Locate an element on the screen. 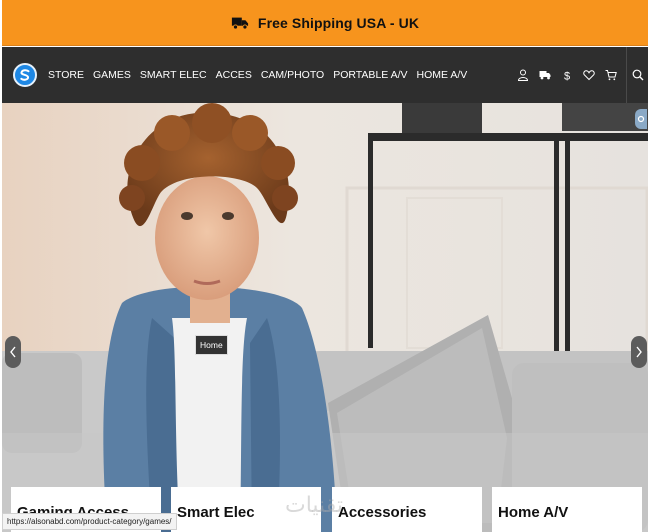 Image resolution: width=650 pixels, height=532 pixels. gear-icon is located at coordinates (641, 119).